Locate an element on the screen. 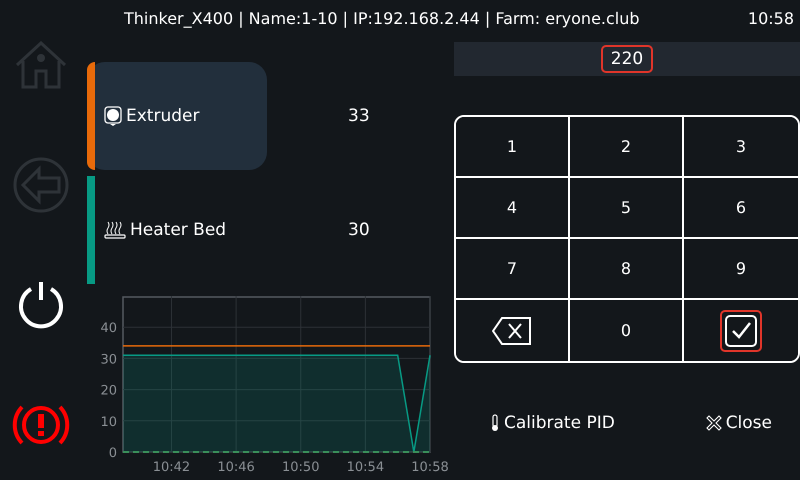 The image size is (800, 480). calibrate-button: Calibrate PID is located at coordinates (552, 423).